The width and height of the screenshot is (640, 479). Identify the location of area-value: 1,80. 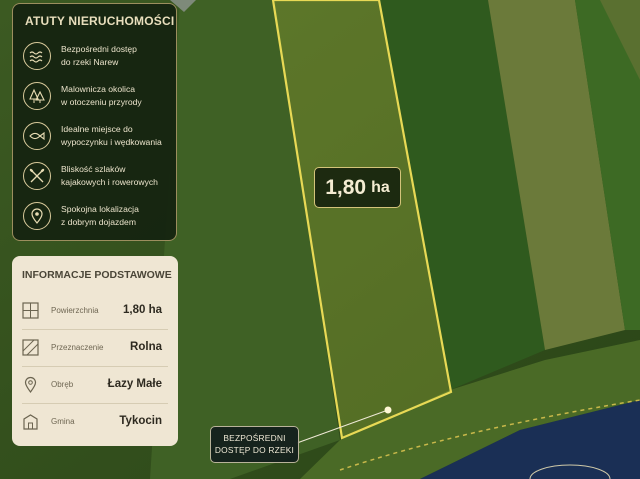
(346, 187).